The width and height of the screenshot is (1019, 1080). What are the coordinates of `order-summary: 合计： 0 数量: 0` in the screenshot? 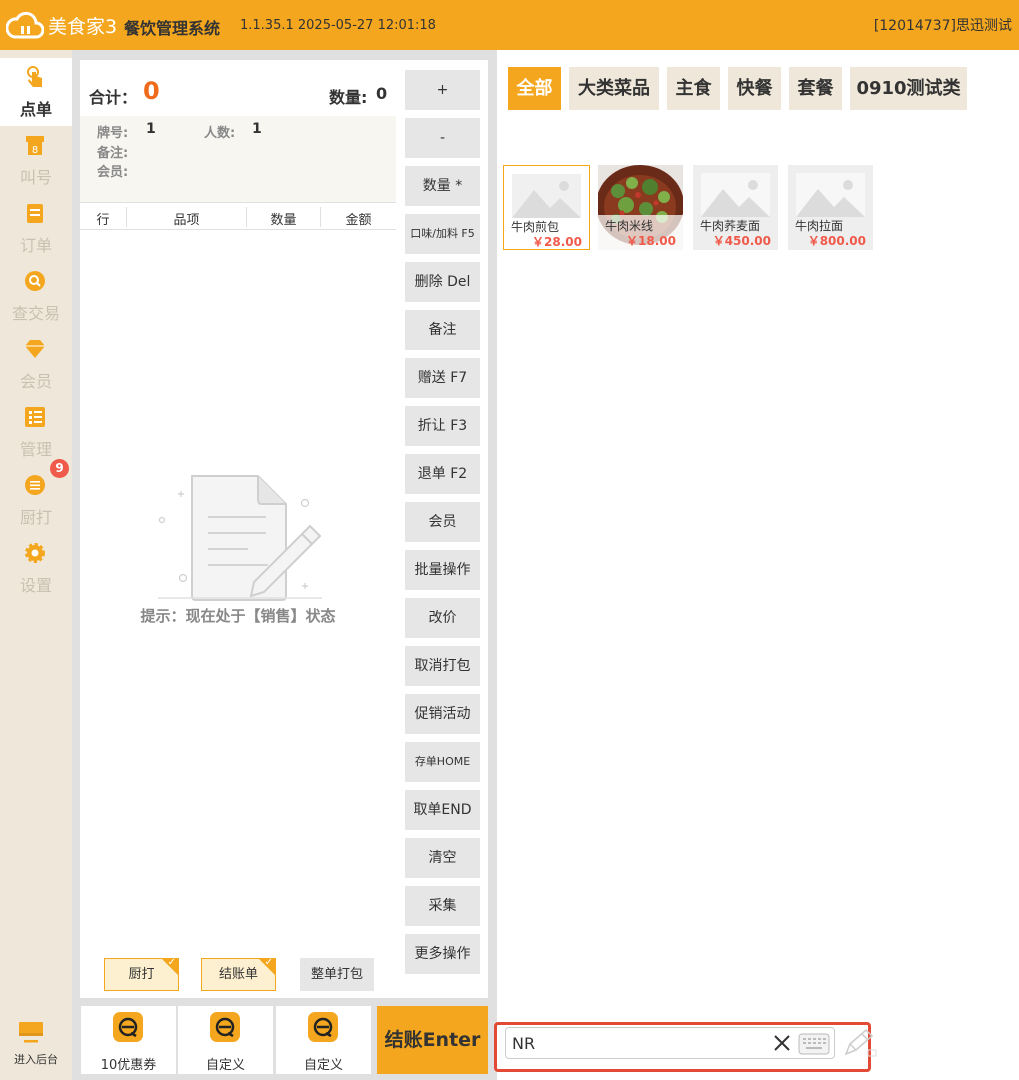 It's located at (238, 88).